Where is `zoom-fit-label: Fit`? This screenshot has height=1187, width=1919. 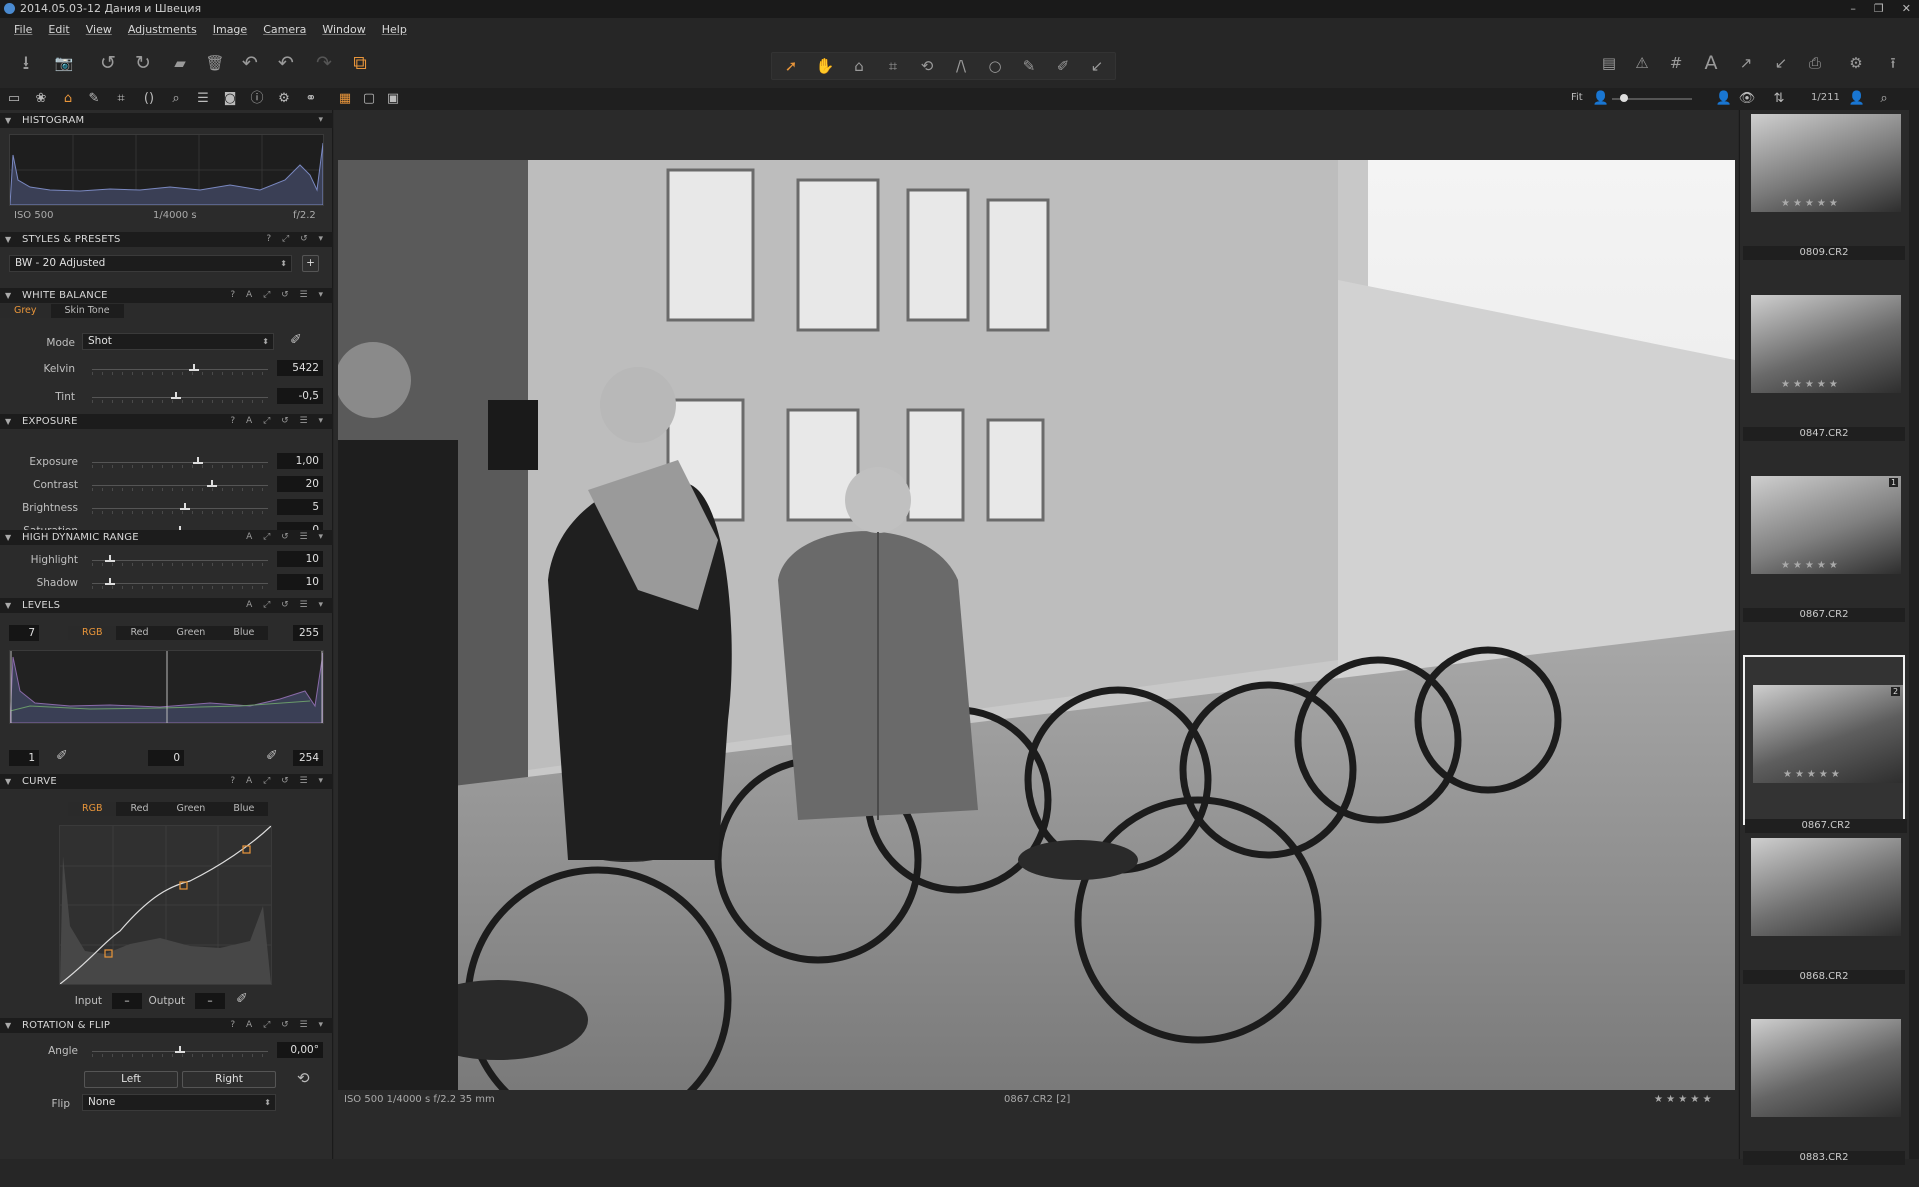
zoom-fit-label: Fit is located at coordinates (1577, 97).